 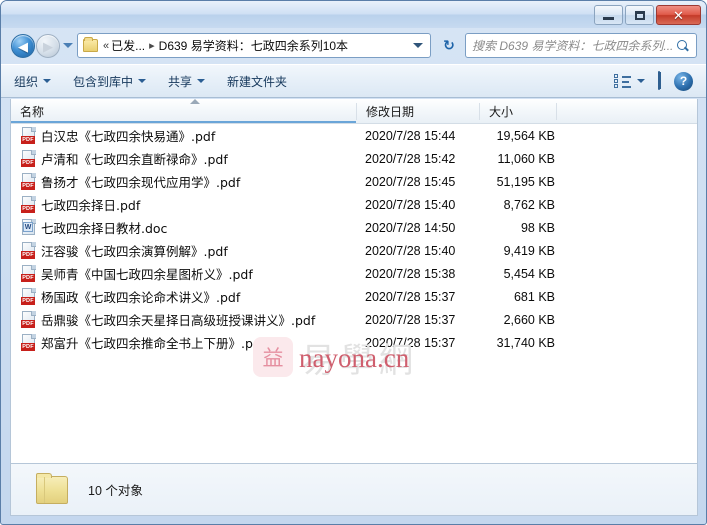 What do you see at coordinates (526, 158) in the screenshot?
I see `file-size: 11,060 KB` at bounding box center [526, 158].